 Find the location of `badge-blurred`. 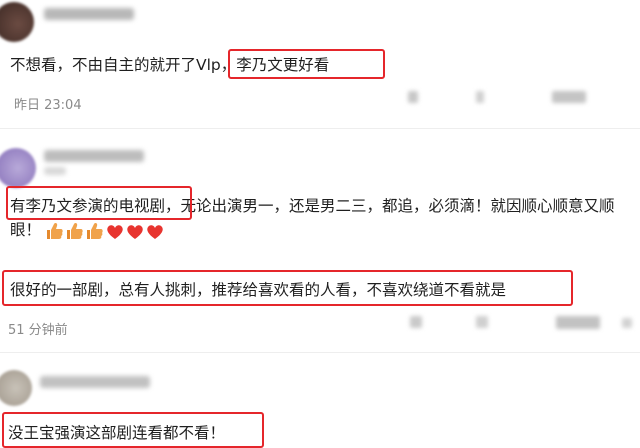

badge-blurred is located at coordinates (55, 171).